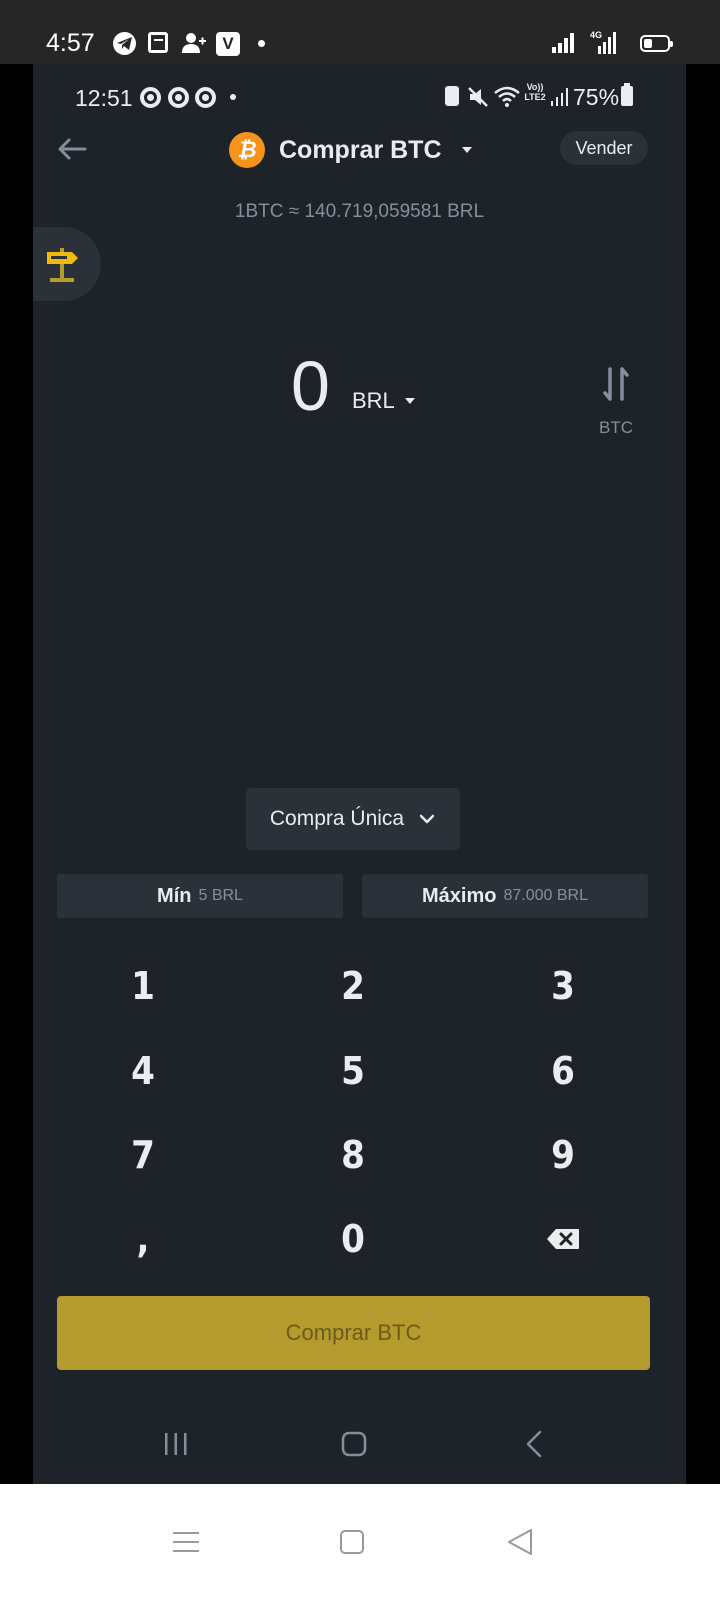 Image resolution: width=720 pixels, height=1600 pixels. I want to click on outer-menu-button, so click(186, 1542).